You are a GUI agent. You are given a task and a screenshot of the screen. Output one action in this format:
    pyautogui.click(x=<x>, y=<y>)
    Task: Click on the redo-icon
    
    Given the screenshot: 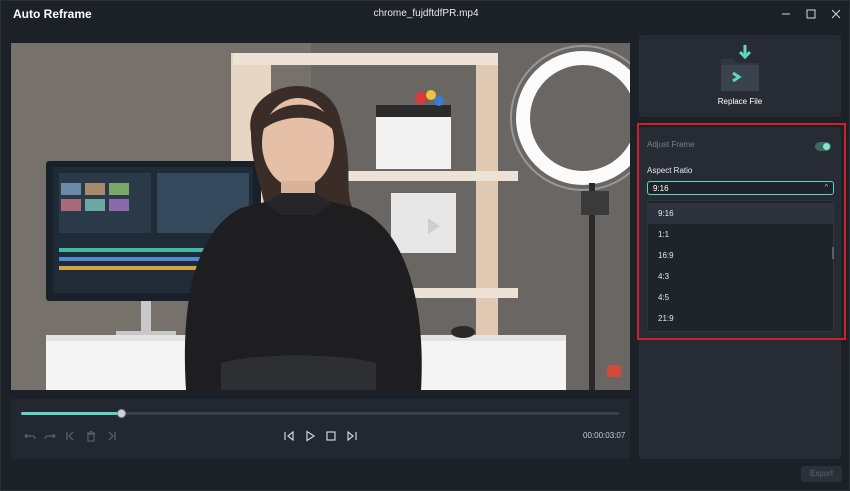 What is the action you would take?
    pyautogui.click(x=50, y=436)
    